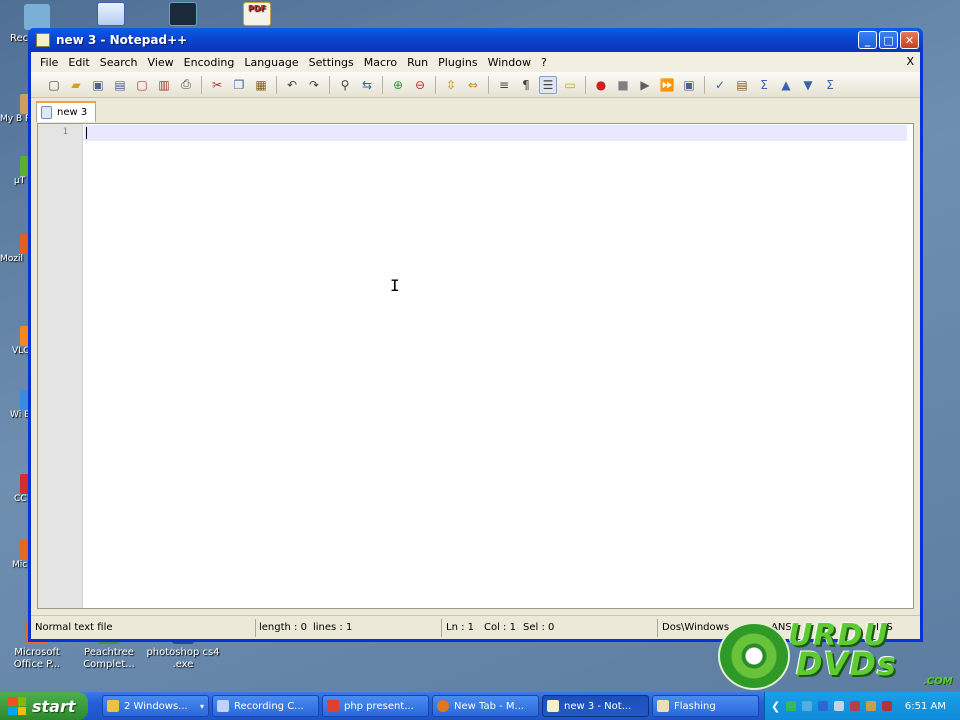  Describe the element at coordinates (808, 85) in the screenshot. I see `down-icon: ▼` at that location.